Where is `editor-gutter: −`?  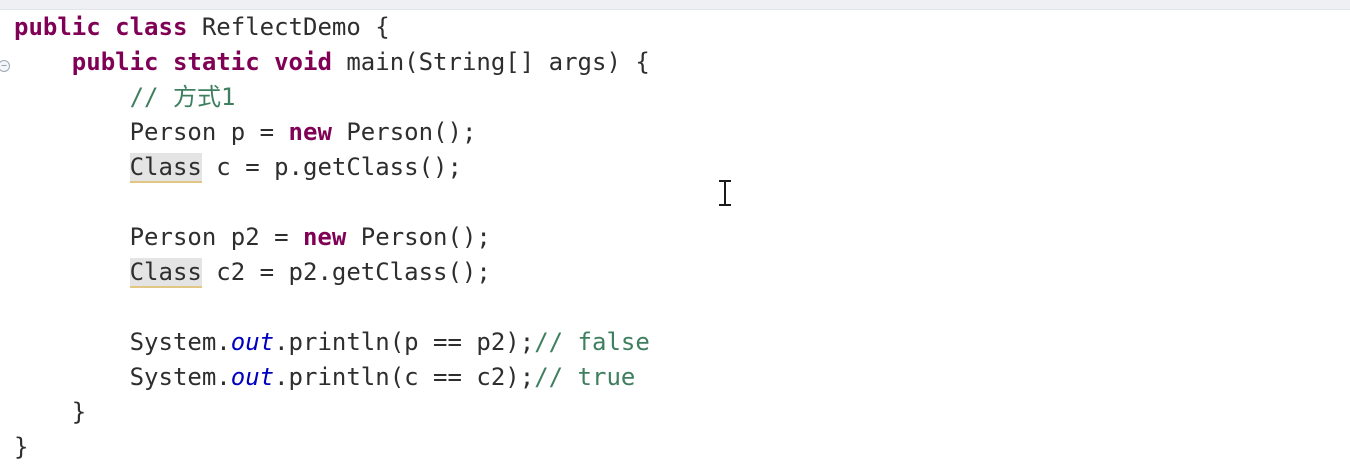 editor-gutter: − is located at coordinates (6, 240).